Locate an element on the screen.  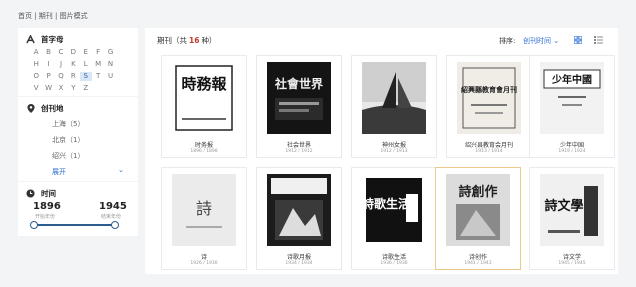
letter-a-icon is located at coordinates (30, 39).